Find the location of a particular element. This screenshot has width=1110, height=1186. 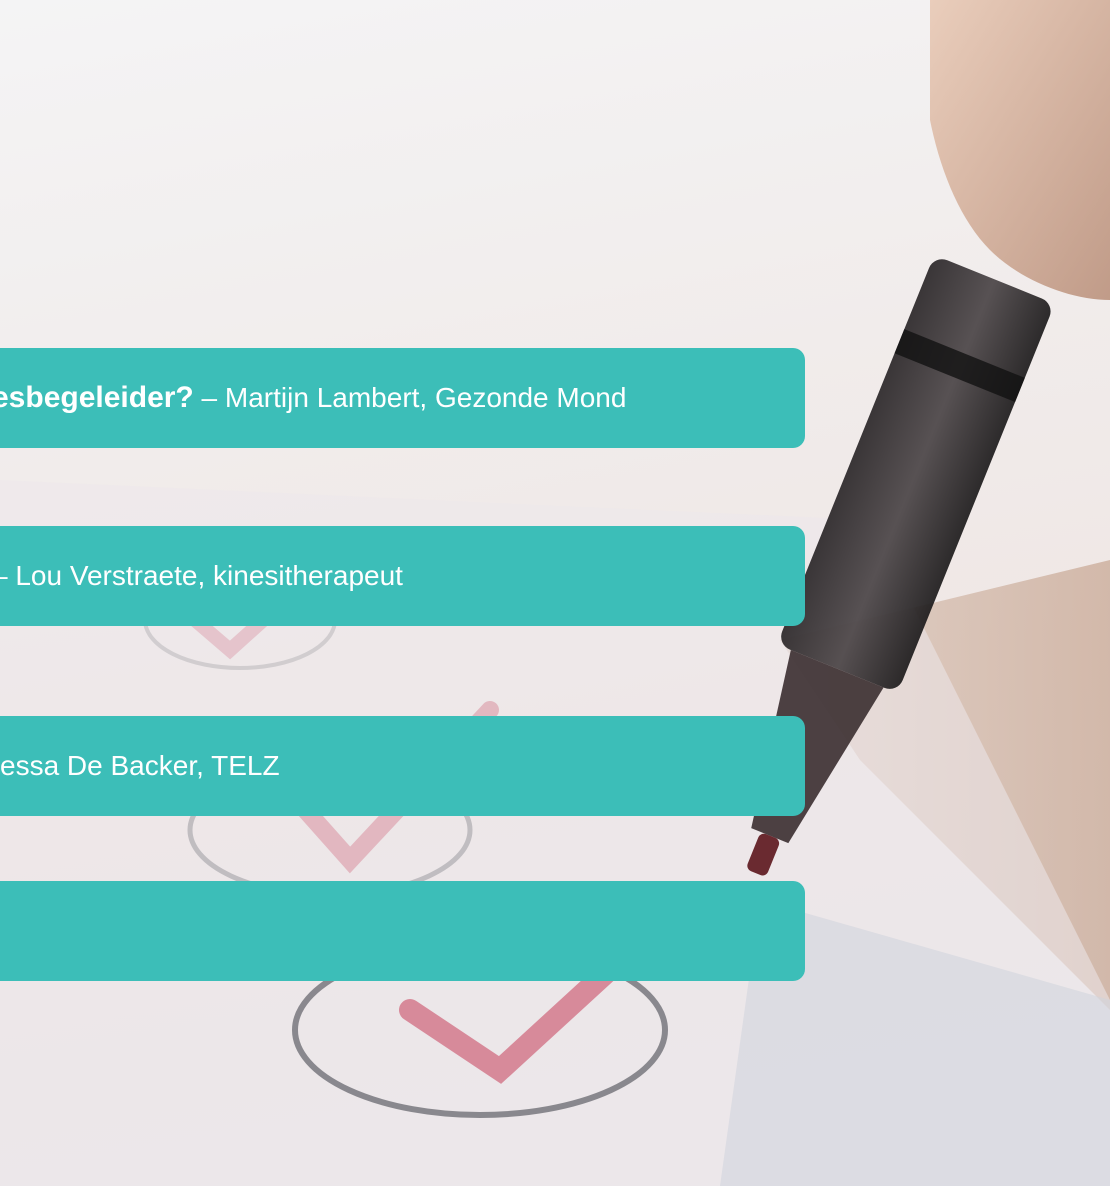

testimonial-author: essa De Backer, TELZ is located at coordinates (140, 765).